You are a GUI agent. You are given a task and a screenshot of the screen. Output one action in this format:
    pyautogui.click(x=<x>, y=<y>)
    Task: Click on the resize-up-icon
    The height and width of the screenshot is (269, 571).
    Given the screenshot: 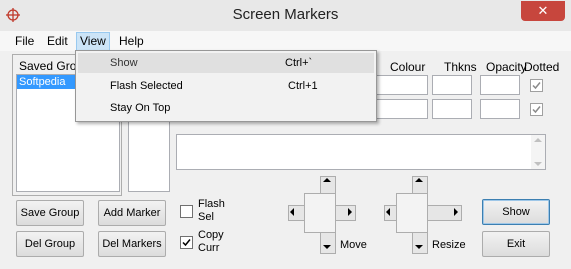 What is the action you would take?
    pyautogui.click(x=419, y=180)
    